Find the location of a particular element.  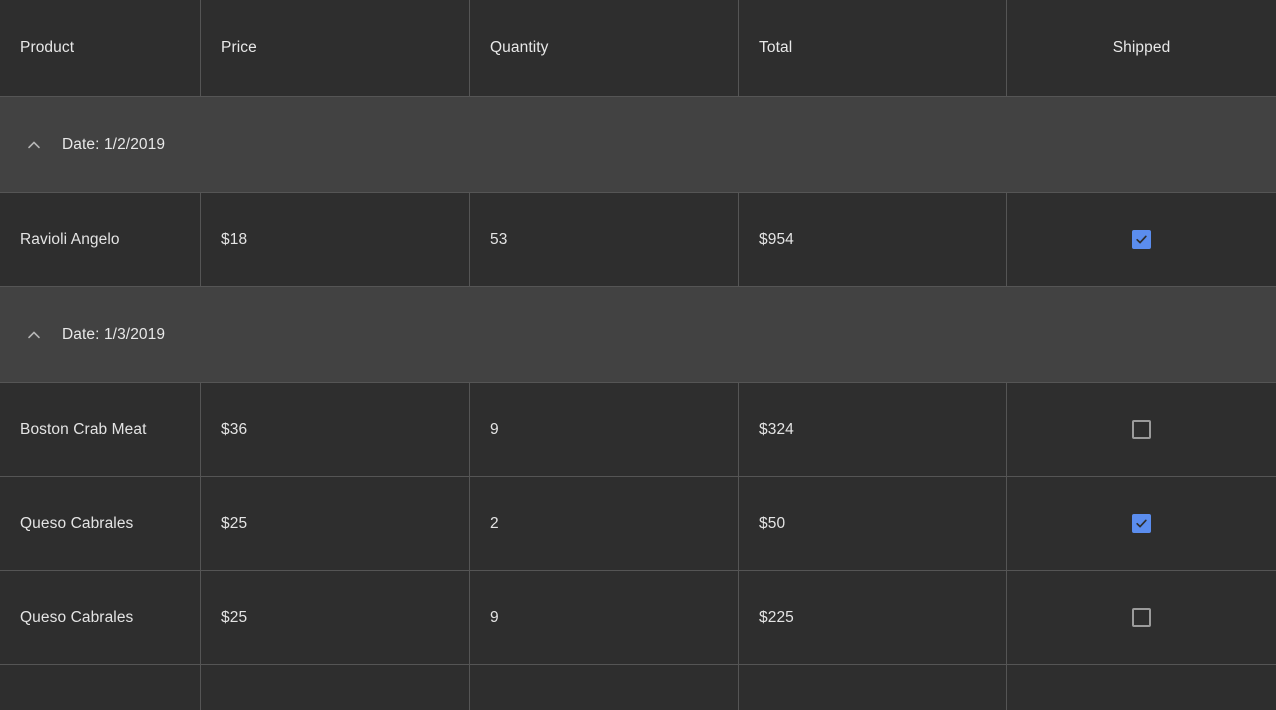

column-header-label: Product is located at coordinates (47, 47).